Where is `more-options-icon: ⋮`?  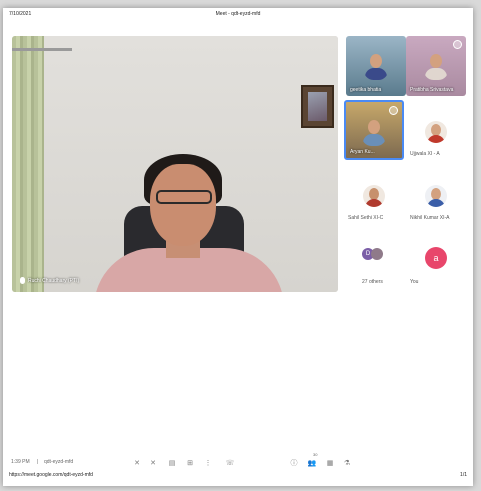 more-options-icon: ⋮ is located at coordinates (208, 463).